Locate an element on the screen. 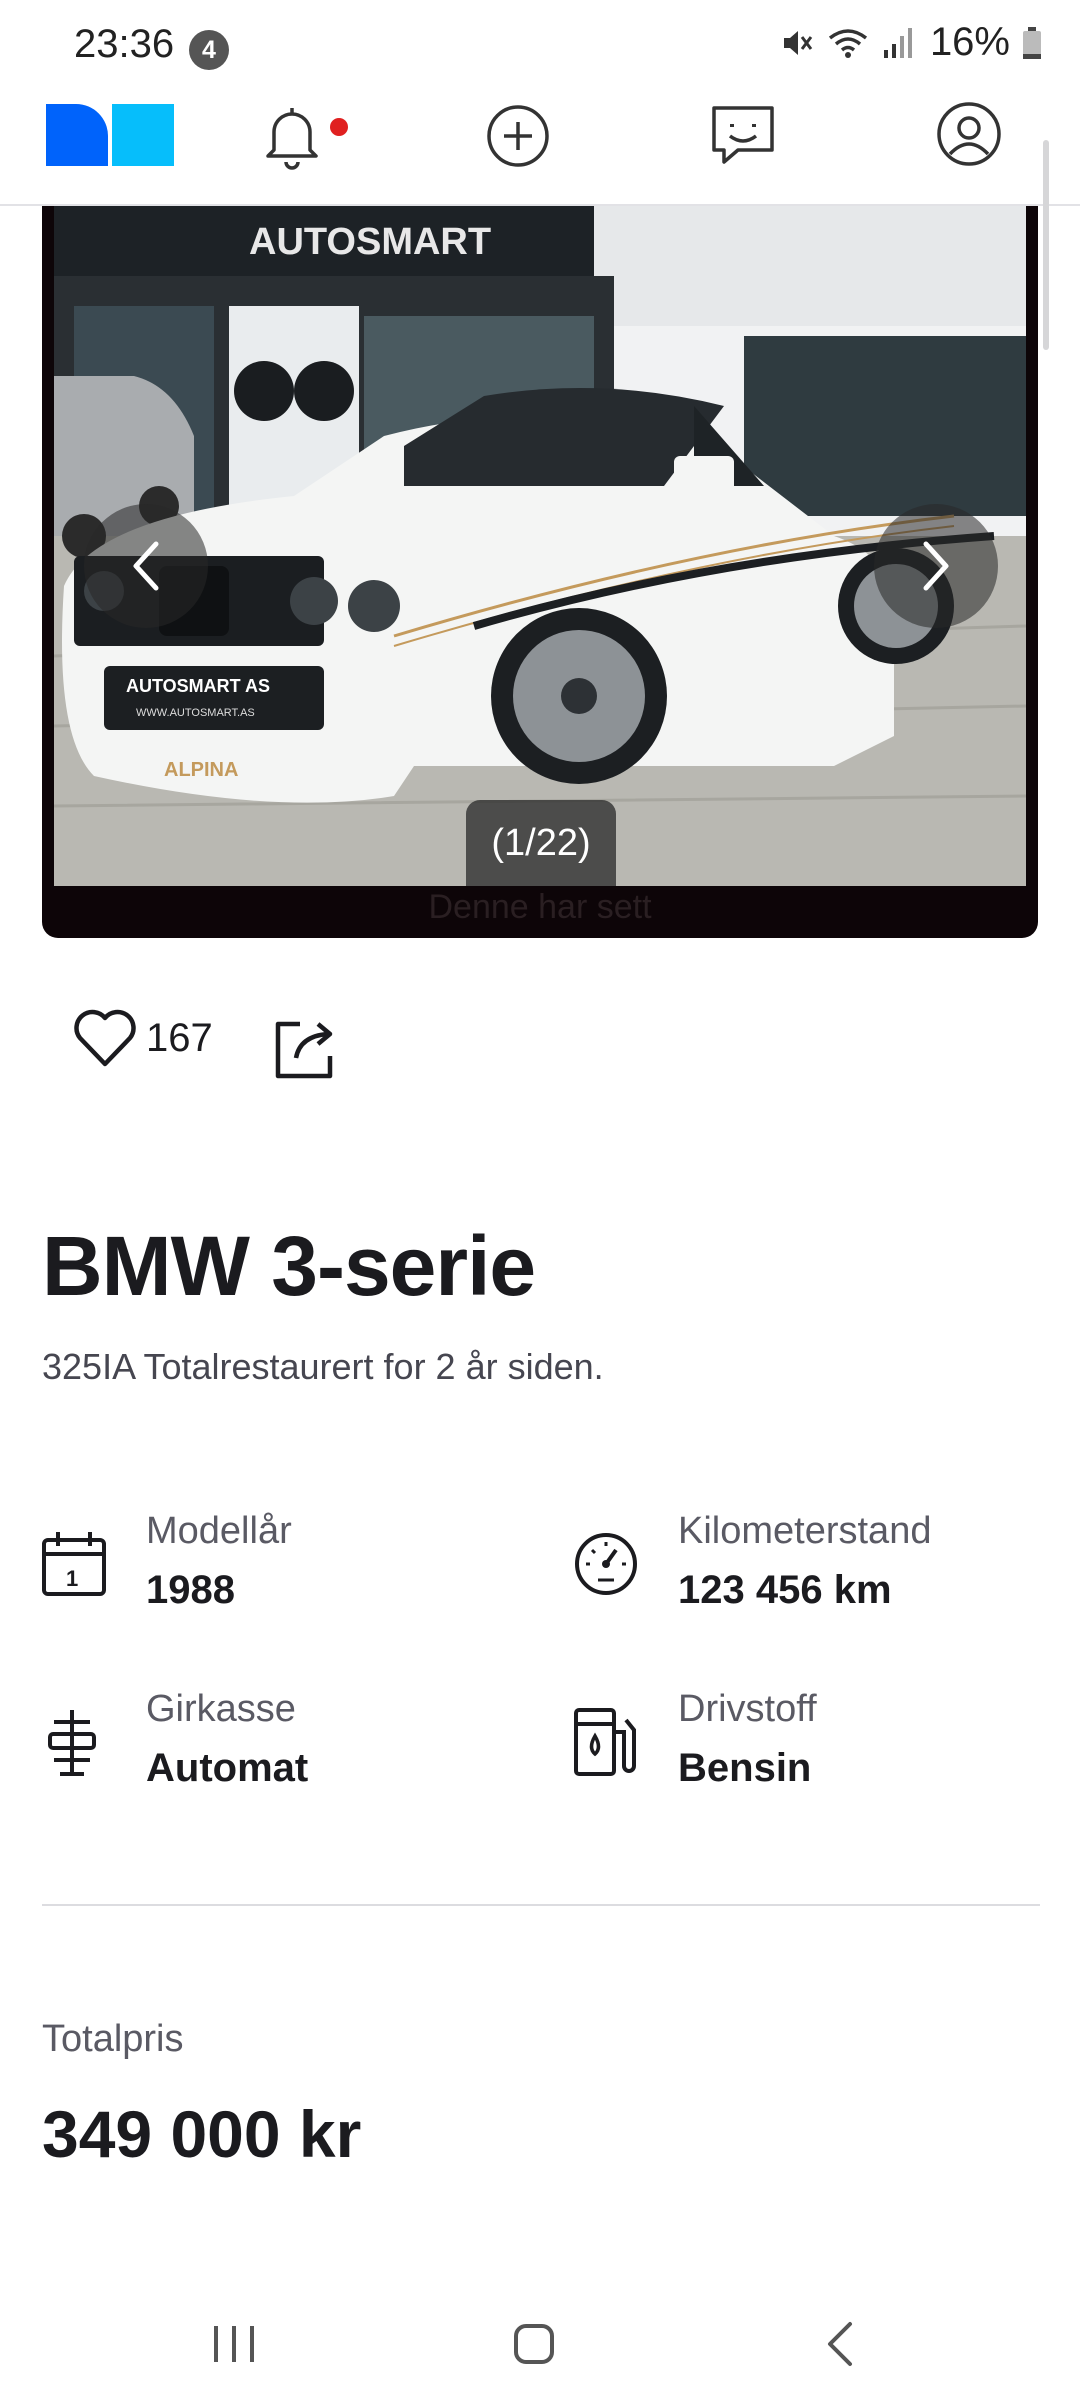  mute-icon is located at coordinates (798, 42).